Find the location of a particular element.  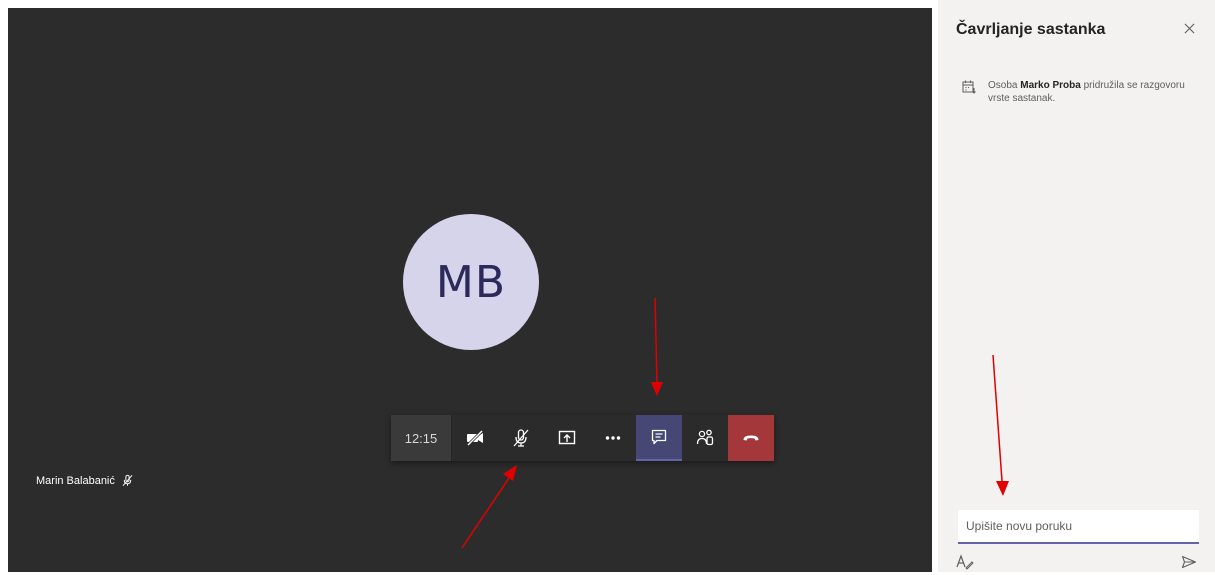

send-button is located at coordinates (1189, 562).